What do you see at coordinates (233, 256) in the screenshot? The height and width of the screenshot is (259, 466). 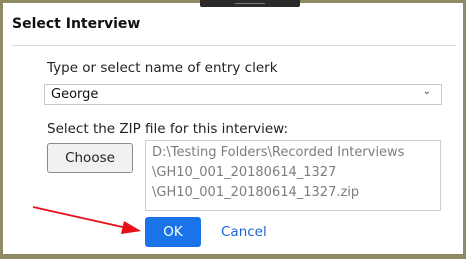 I see `dialog-border-bottom` at bounding box center [233, 256].